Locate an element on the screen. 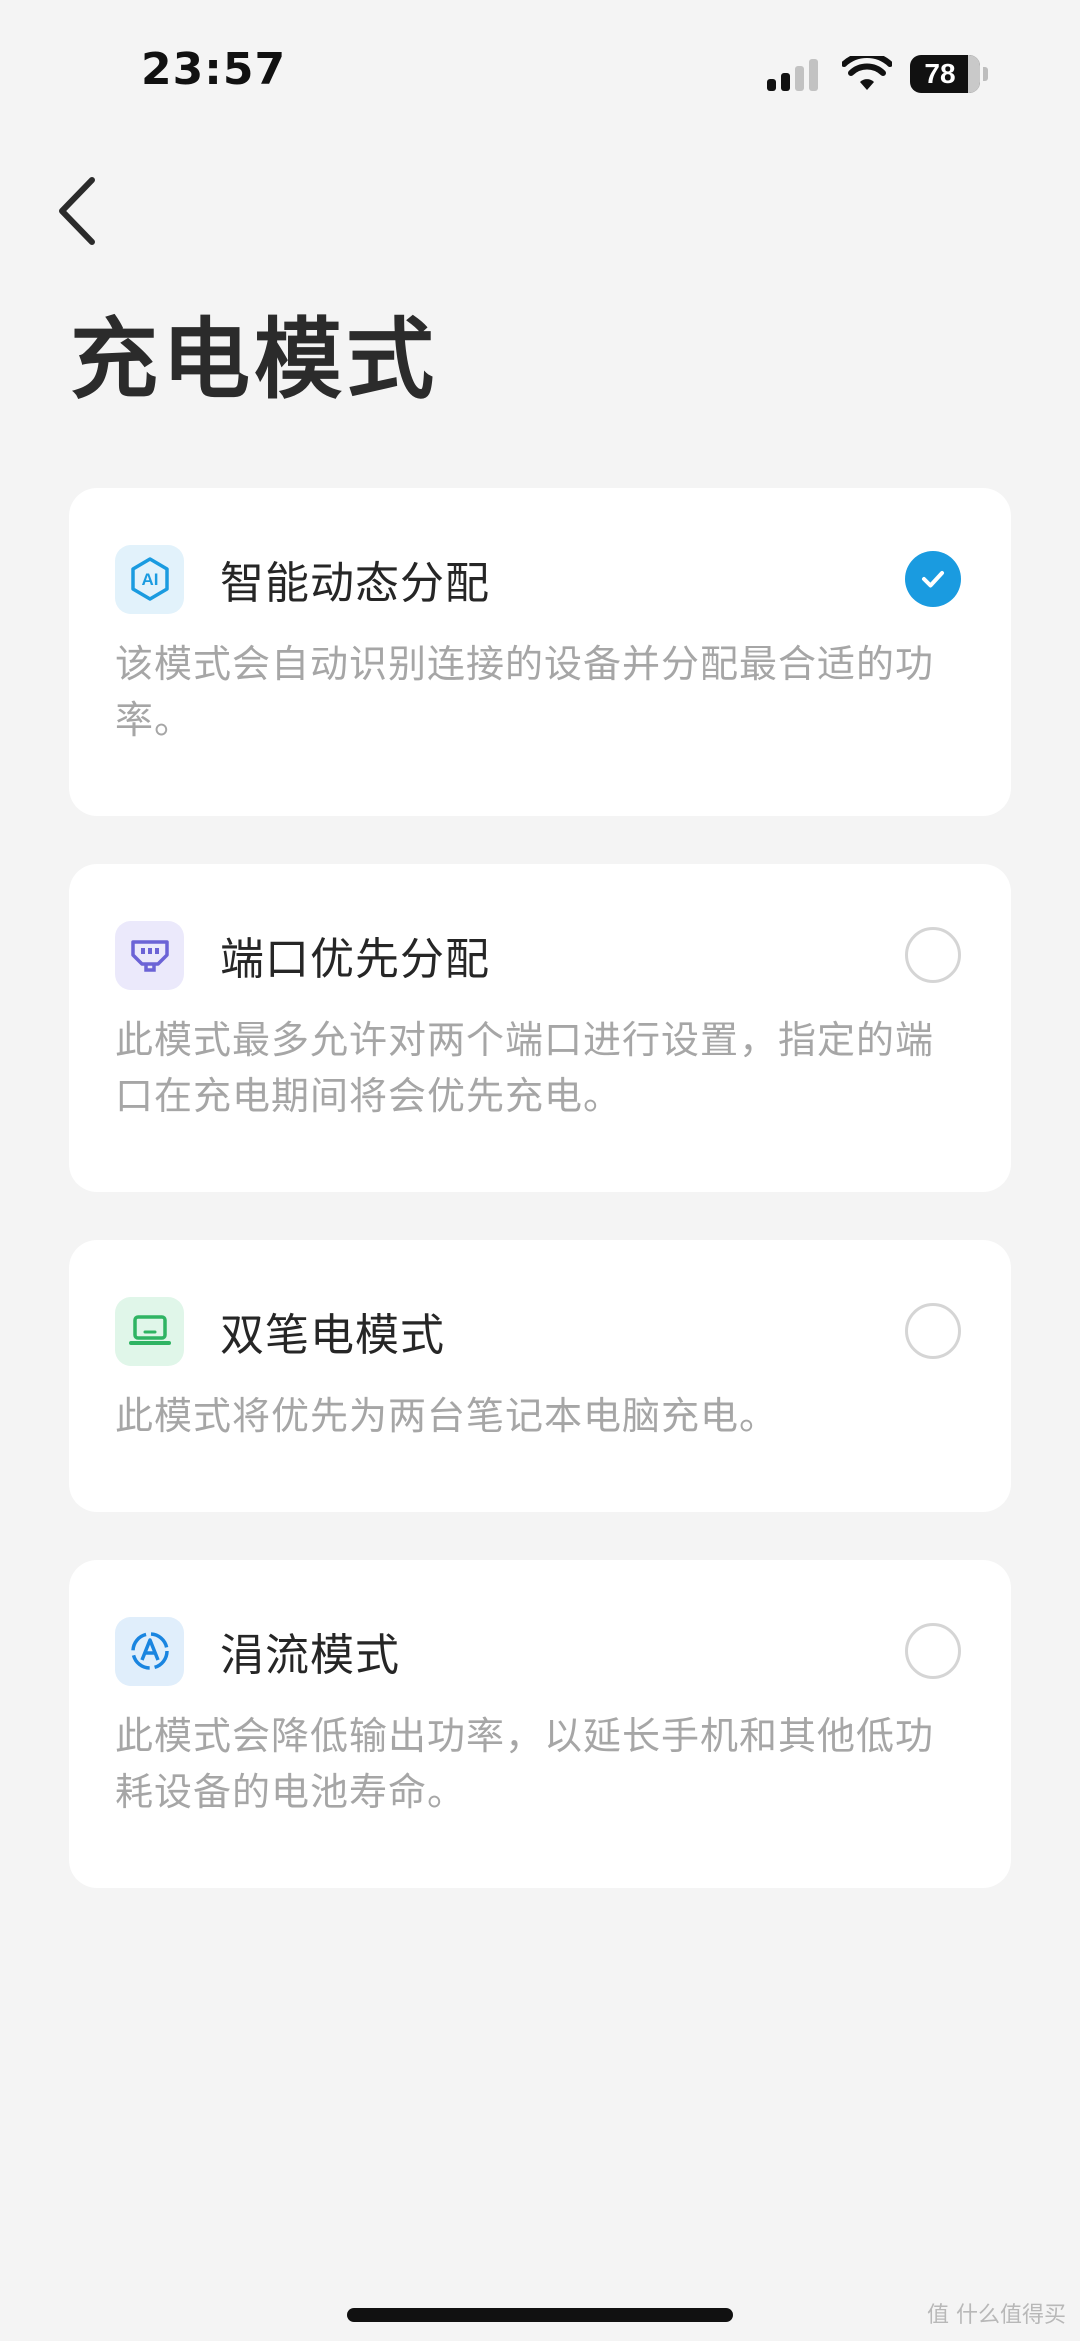 The height and width of the screenshot is (2341, 1080). mode-card-trickle: 涓流模式 此模式会降低输出功率，以延长手机和其他低功耗设备的电池寿命。 is located at coordinates (540, 1724).